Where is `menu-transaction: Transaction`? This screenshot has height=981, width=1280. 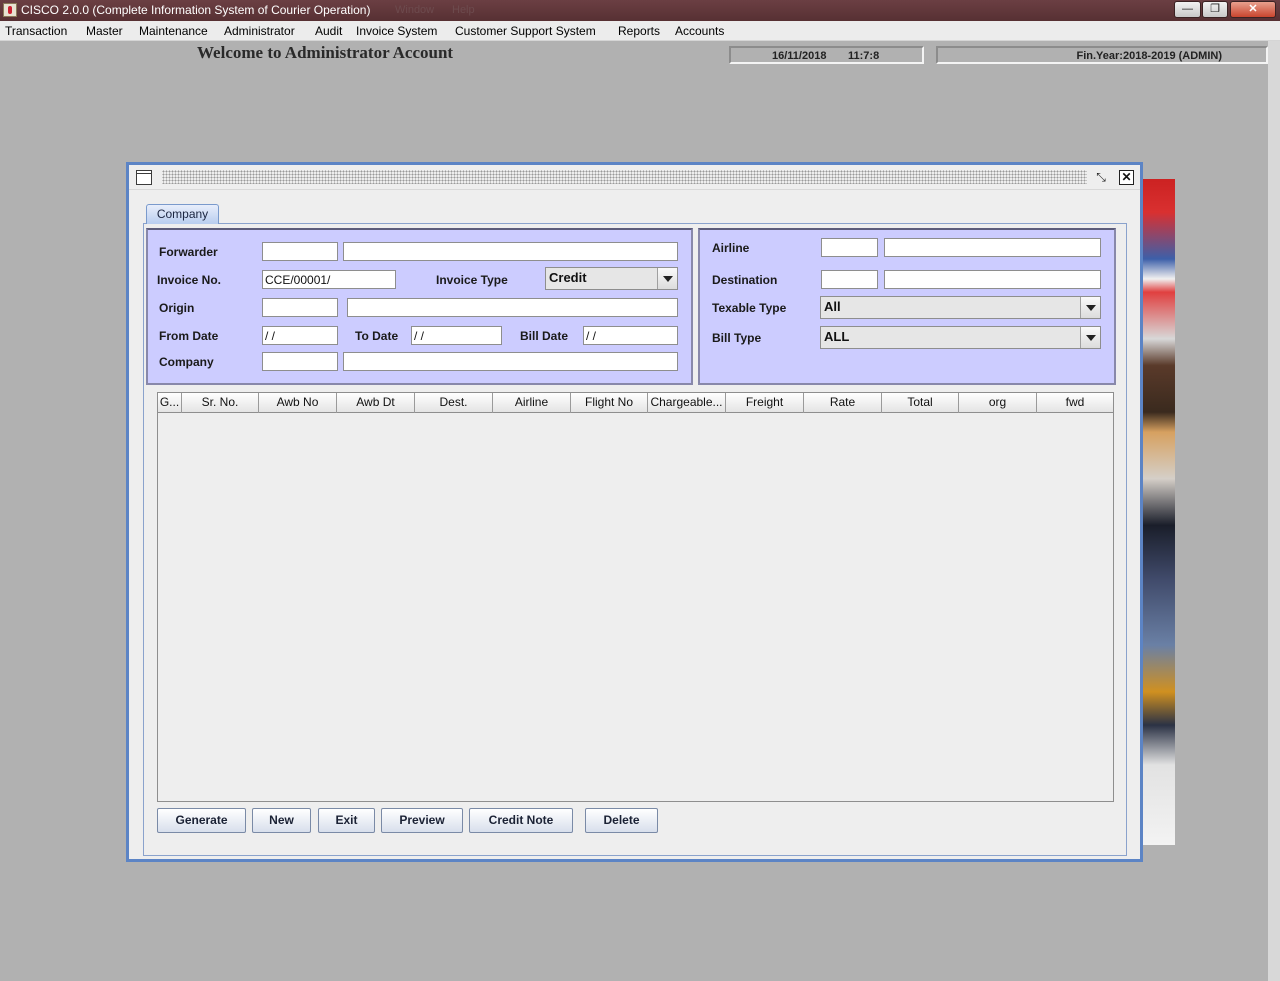
menu-transaction: Transaction is located at coordinates (36, 31).